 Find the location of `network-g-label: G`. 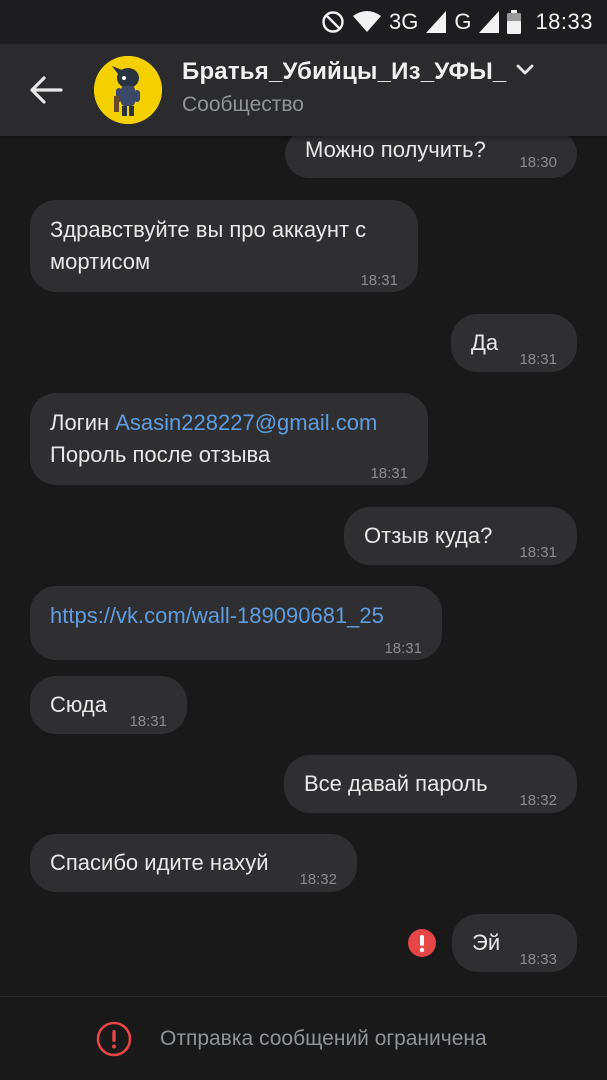

network-g-label: G is located at coordinates (463, 21).